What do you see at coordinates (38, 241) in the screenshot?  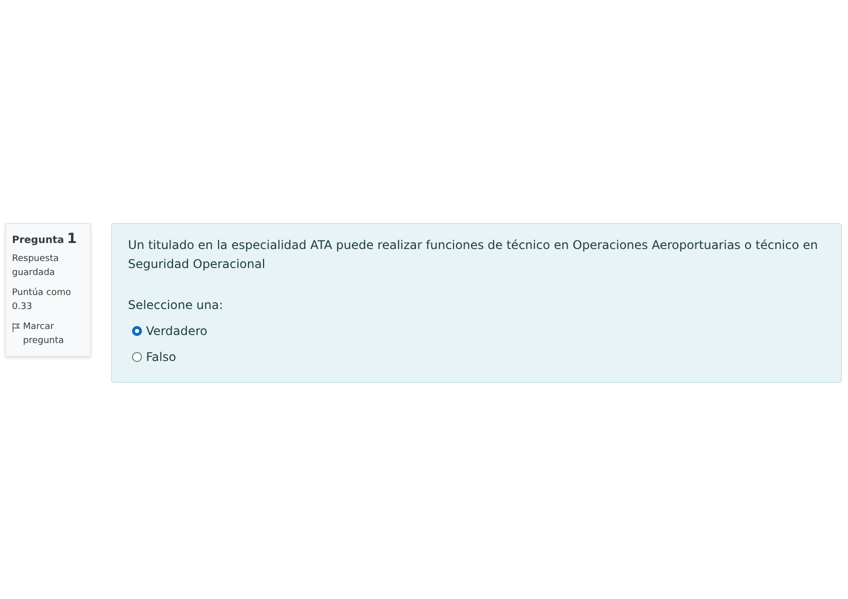 I see `question-label: Pregunta` at bounding box center [38, 241].